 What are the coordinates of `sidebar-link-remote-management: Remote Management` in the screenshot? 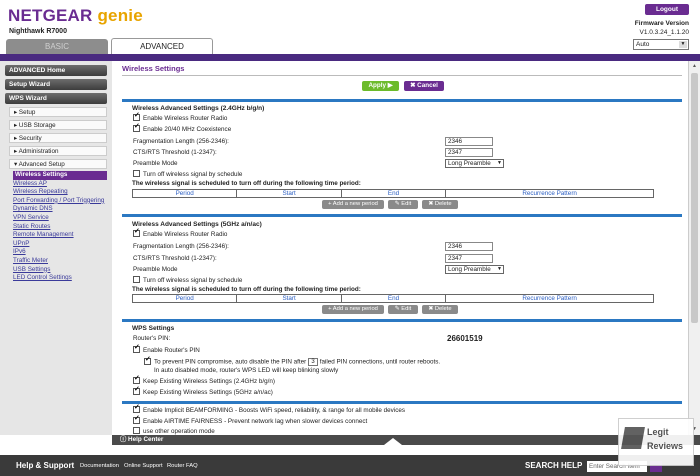 It's located at (60, 235).